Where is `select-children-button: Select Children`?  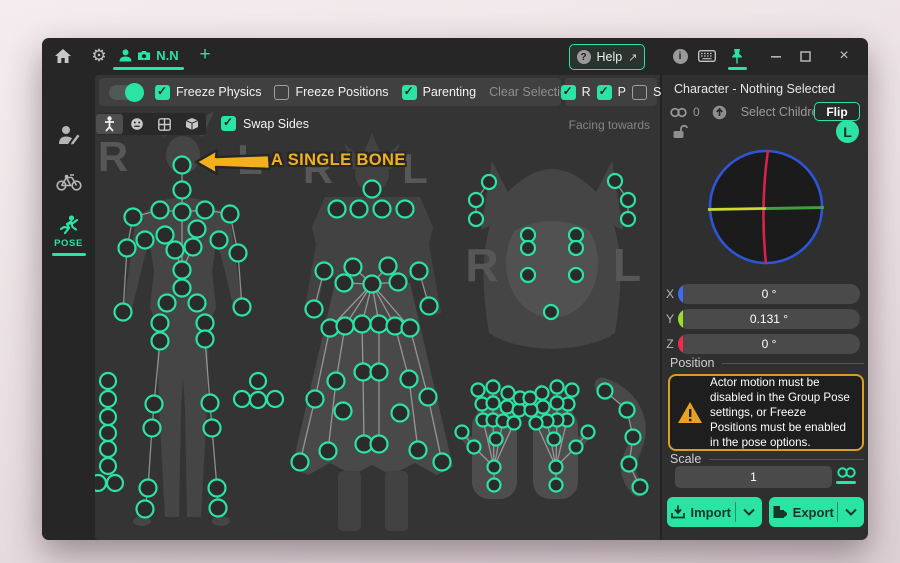 select-children-button: Select Children is located at coordinates (783, 112).